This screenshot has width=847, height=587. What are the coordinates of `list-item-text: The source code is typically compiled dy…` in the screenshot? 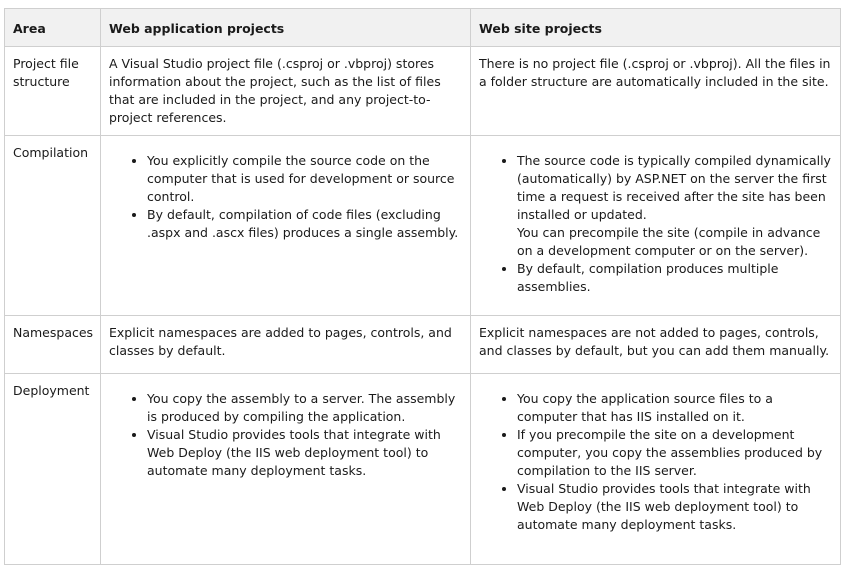 It's located at (674, 187).